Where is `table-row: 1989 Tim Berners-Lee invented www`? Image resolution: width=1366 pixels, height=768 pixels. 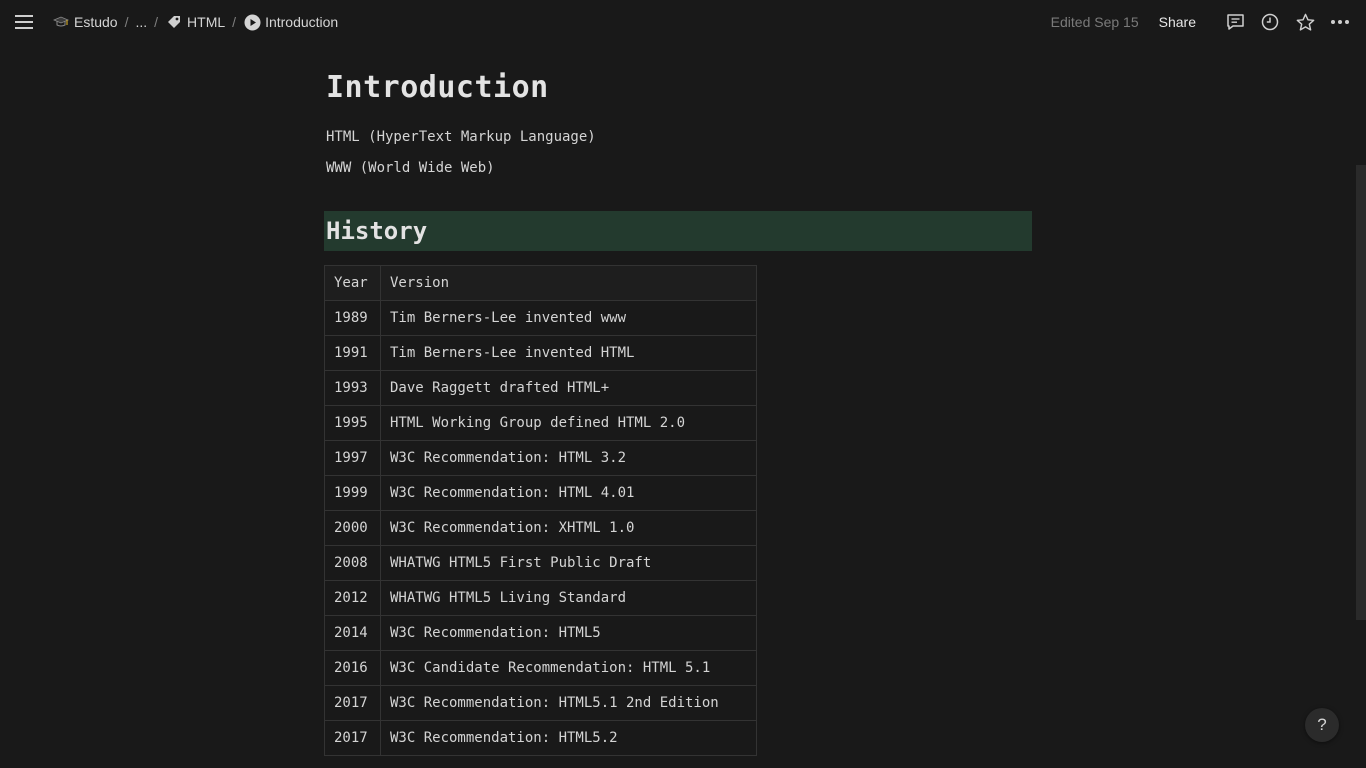 table-row: 1989 Tim Berners-Lee invented www is located at coordinates (540, 318).